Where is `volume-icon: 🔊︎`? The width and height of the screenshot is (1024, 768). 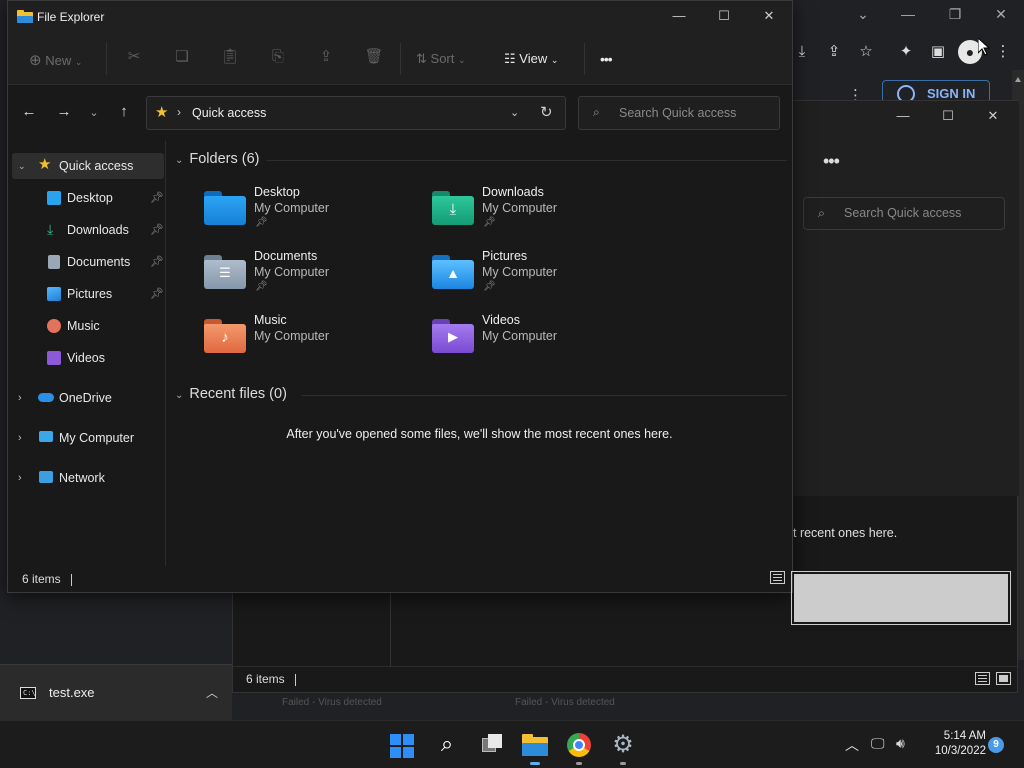 volume-icon: 🔊︎ is located at coordinates (900, 743).